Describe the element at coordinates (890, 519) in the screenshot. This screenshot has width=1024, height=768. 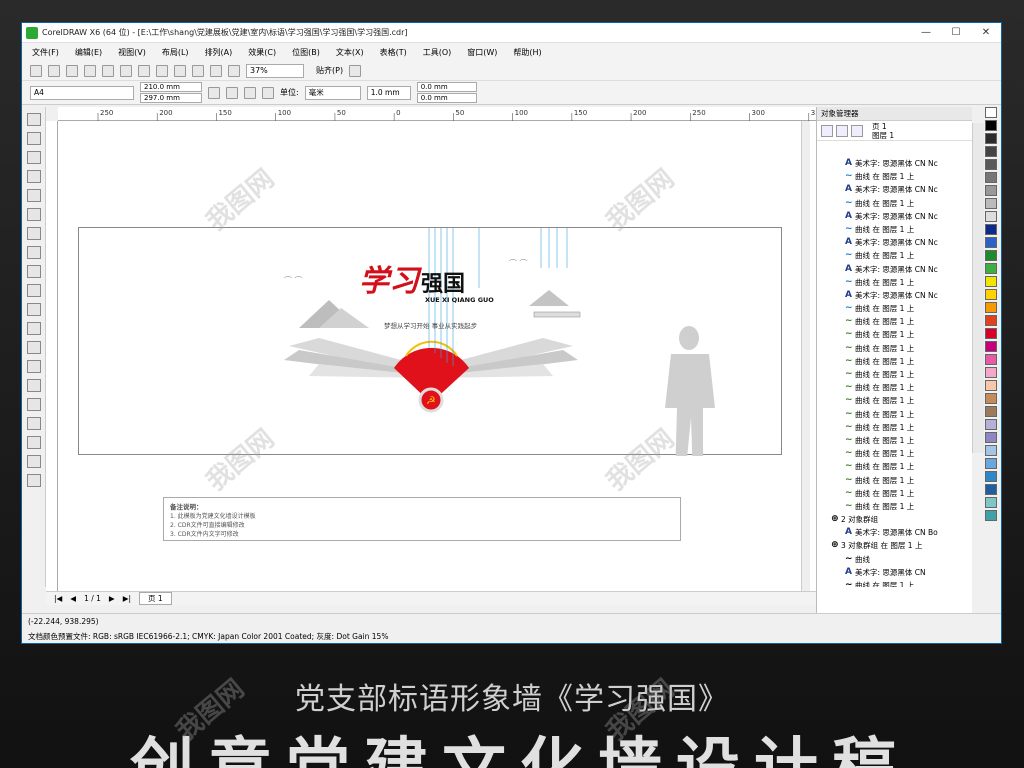
I see `object-row-group: ⊕ 2 对象群组` at that location.